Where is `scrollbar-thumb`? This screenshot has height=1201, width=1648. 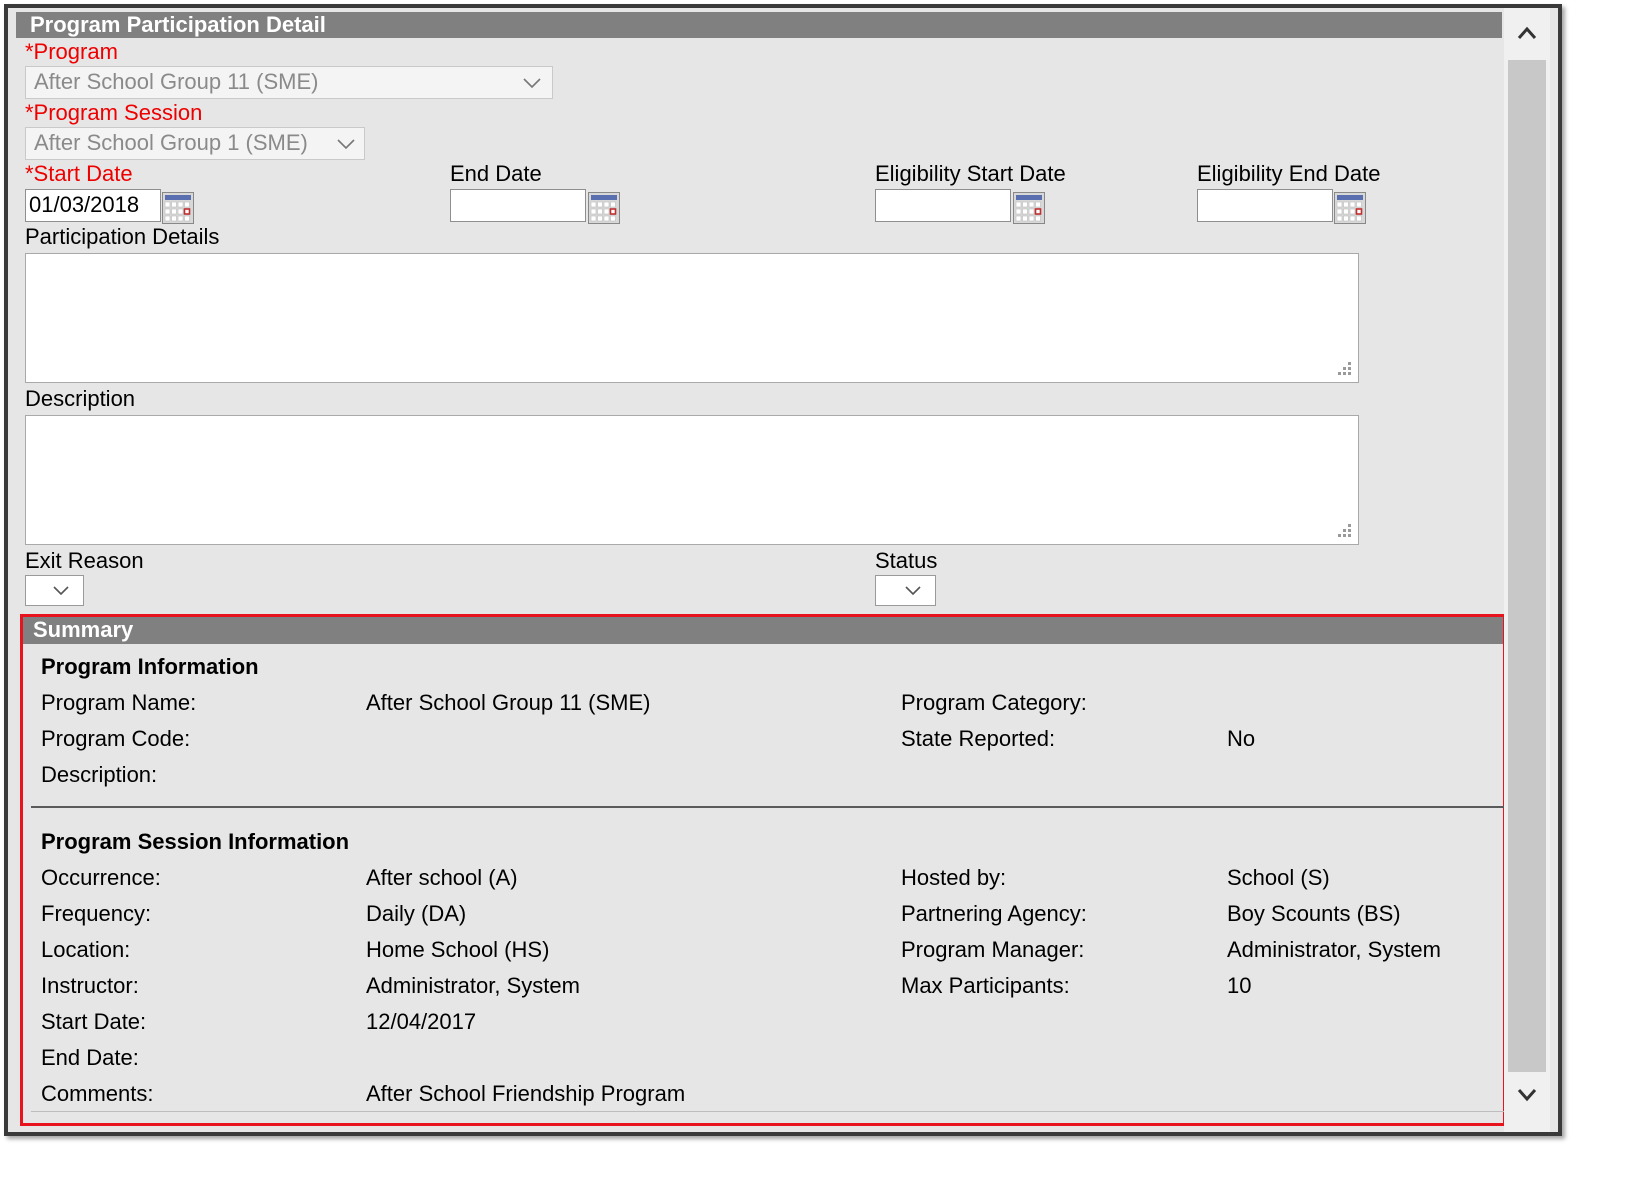 scrollbar-thumb is located at coordinates (1527, 566).